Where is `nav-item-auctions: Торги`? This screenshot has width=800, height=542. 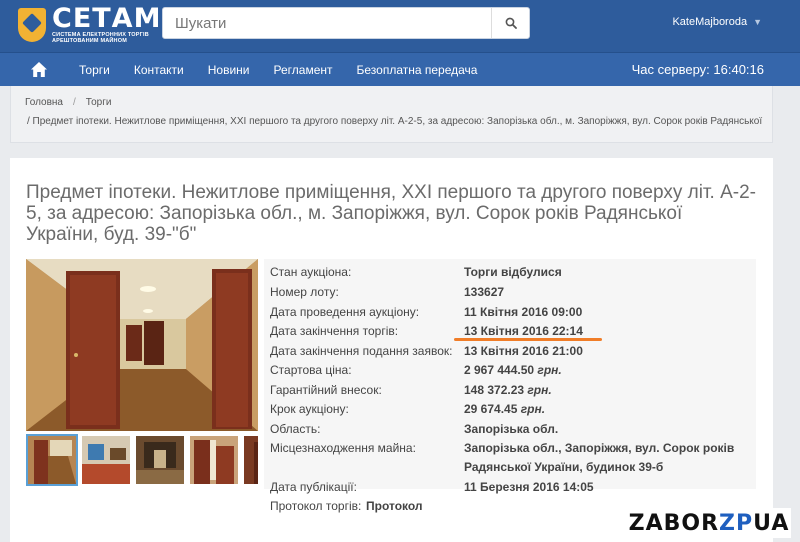 nav-item-auctions: Торги is located at coordinates (94, 70).